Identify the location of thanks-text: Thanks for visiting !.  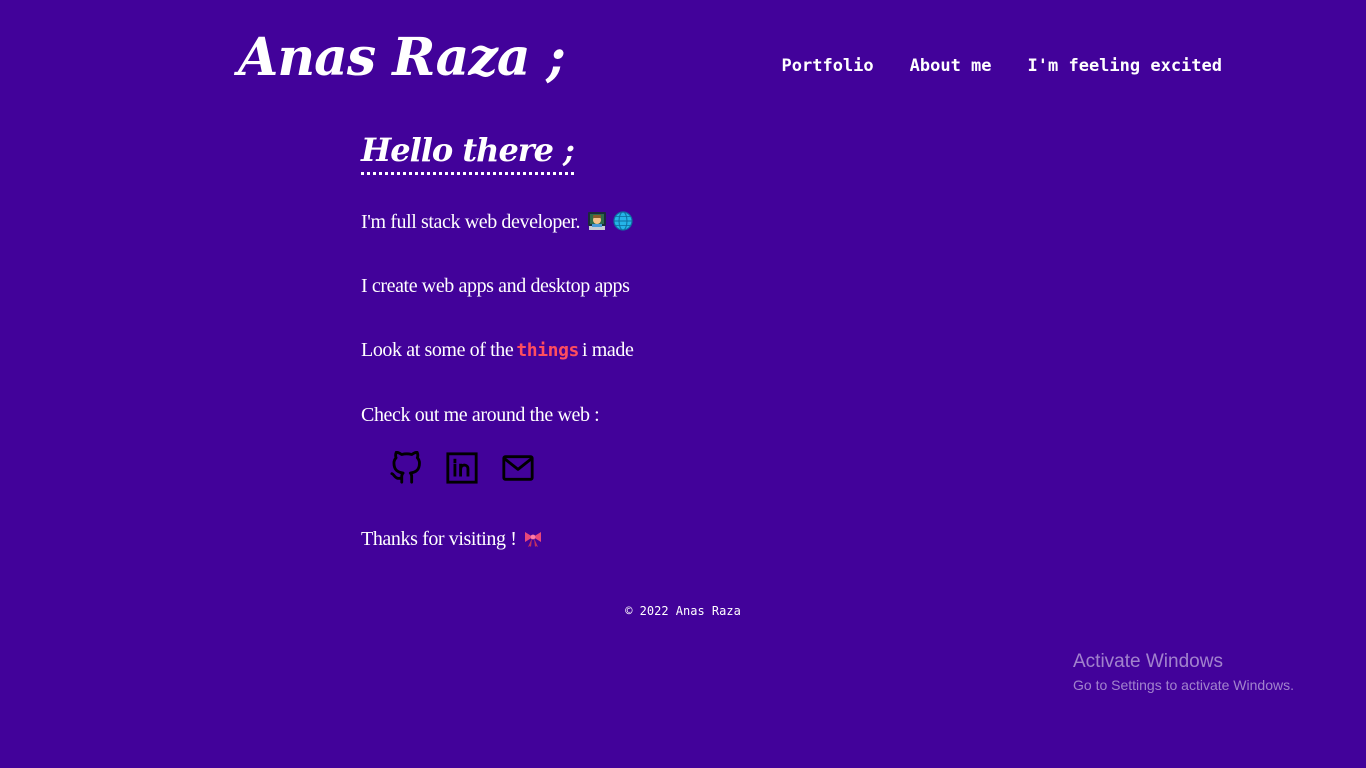
(452, 539).